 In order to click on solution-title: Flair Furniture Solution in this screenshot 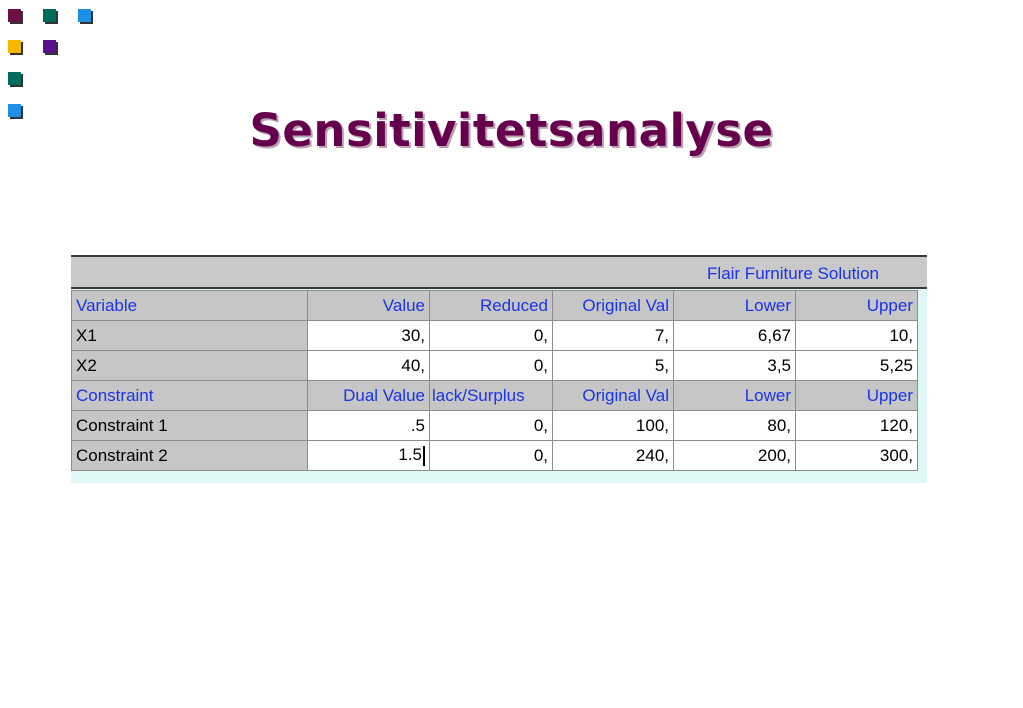, I will do `click(793, 273)`.